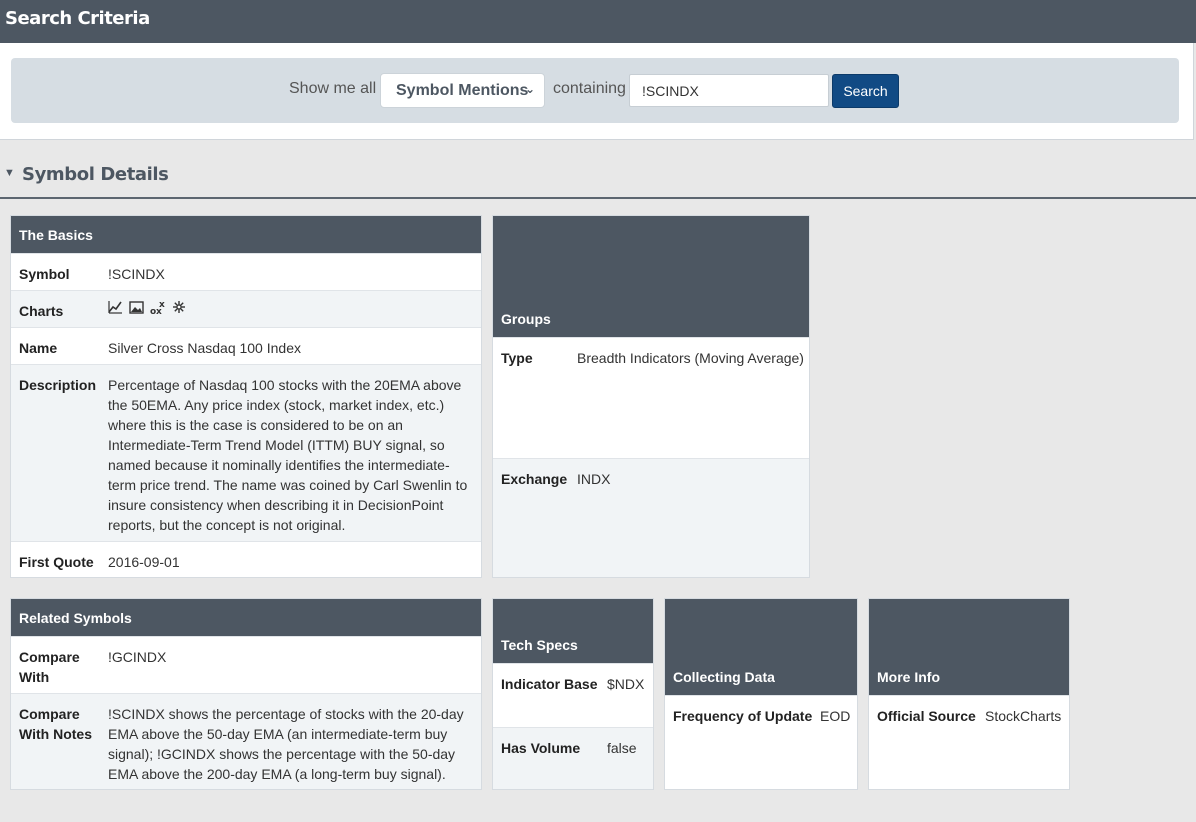 This screenshot has width=1196, height=822. Describe the element at coordinates (75, 618) in the screenshot. I see `related-panel-title: Related Symbols` at that location.